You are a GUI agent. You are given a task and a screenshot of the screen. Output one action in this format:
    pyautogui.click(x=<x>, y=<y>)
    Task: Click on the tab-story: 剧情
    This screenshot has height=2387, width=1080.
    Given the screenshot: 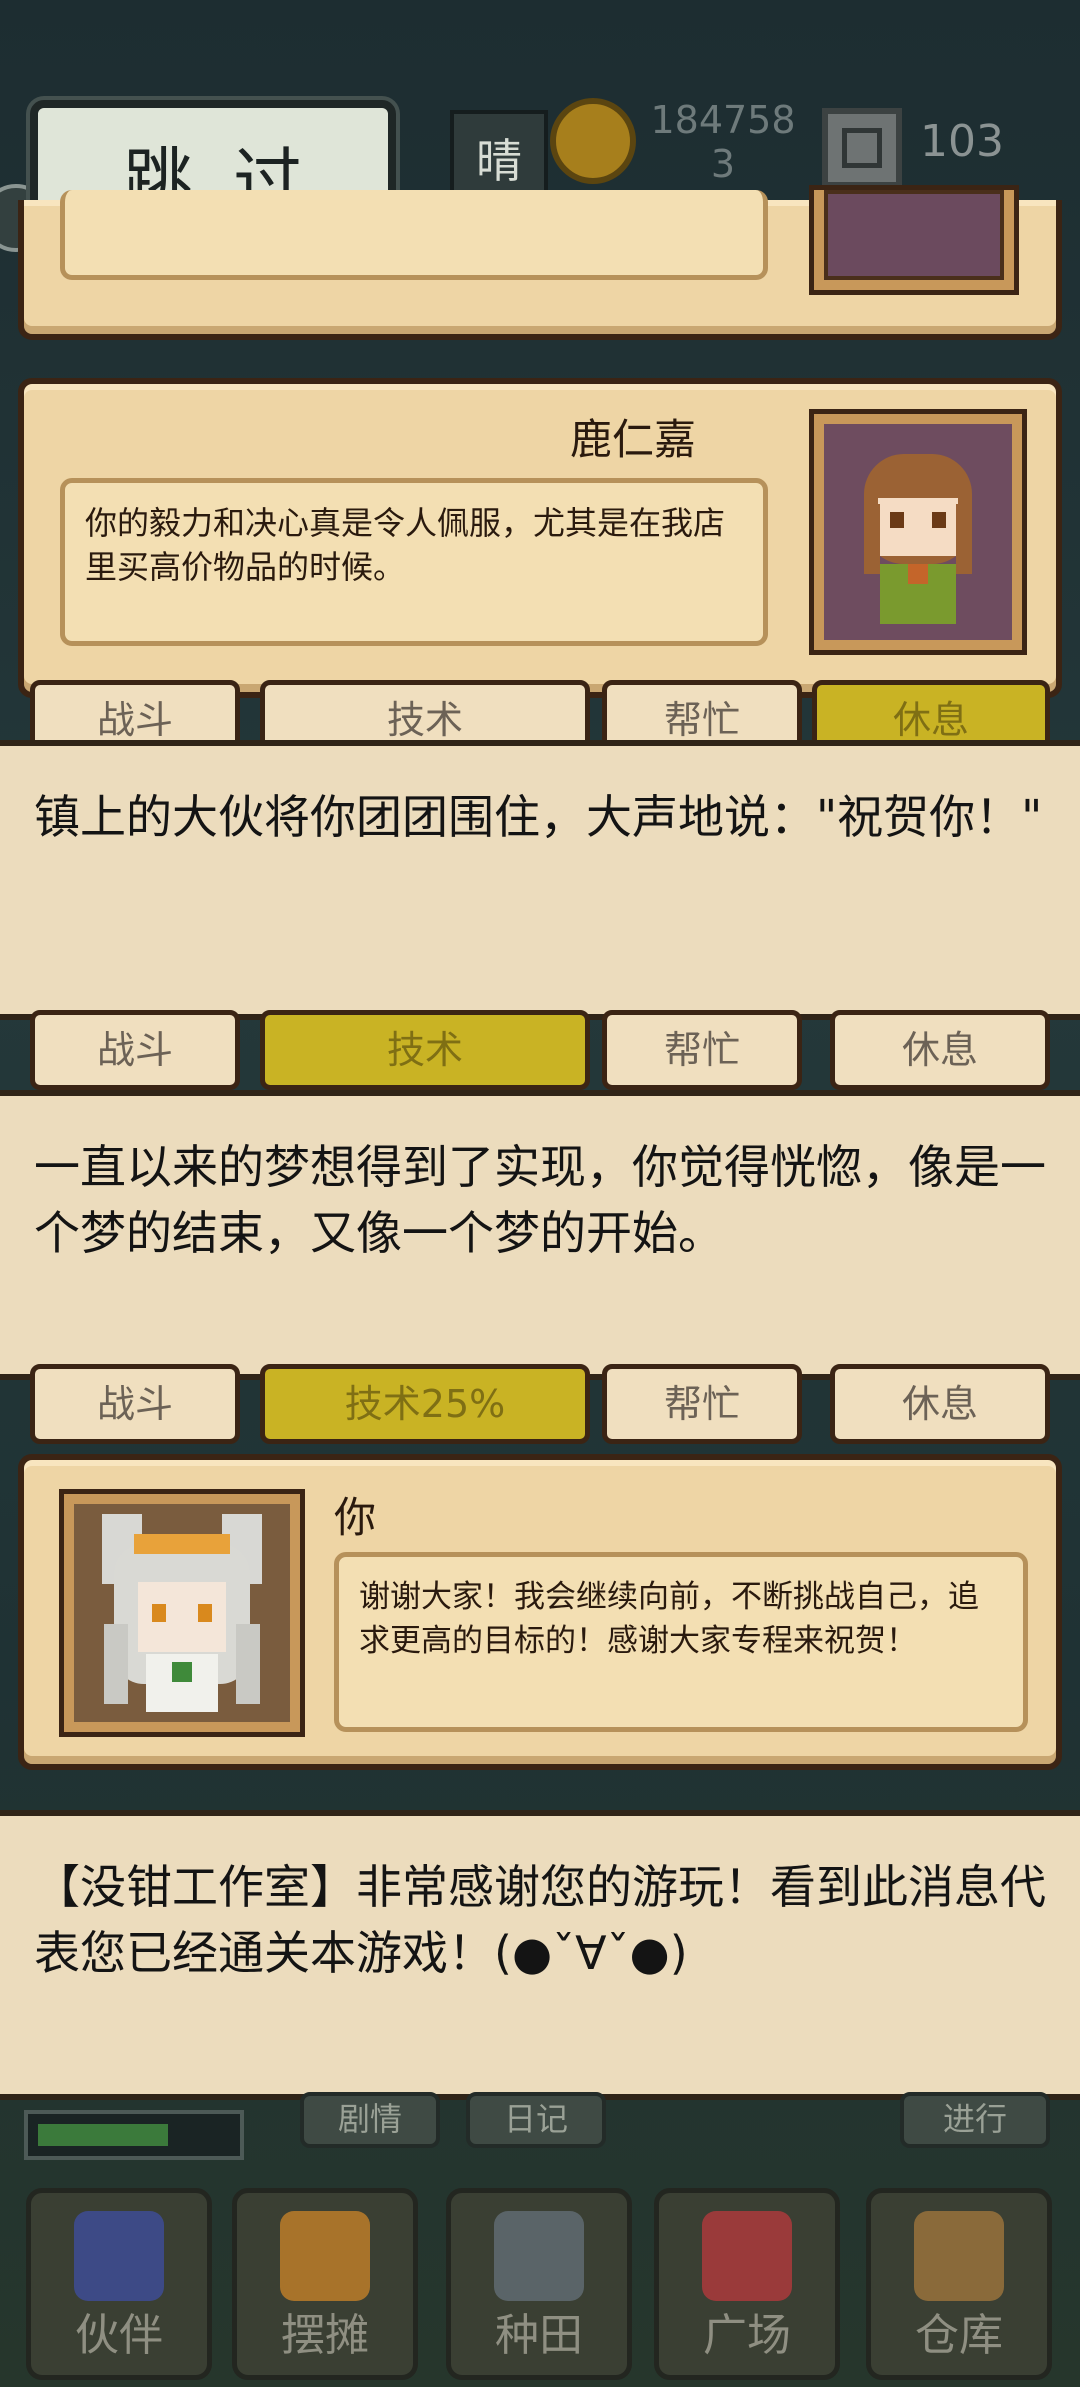 What is the action you would take?
    pyautogui.click(x=370, y=2120)
    